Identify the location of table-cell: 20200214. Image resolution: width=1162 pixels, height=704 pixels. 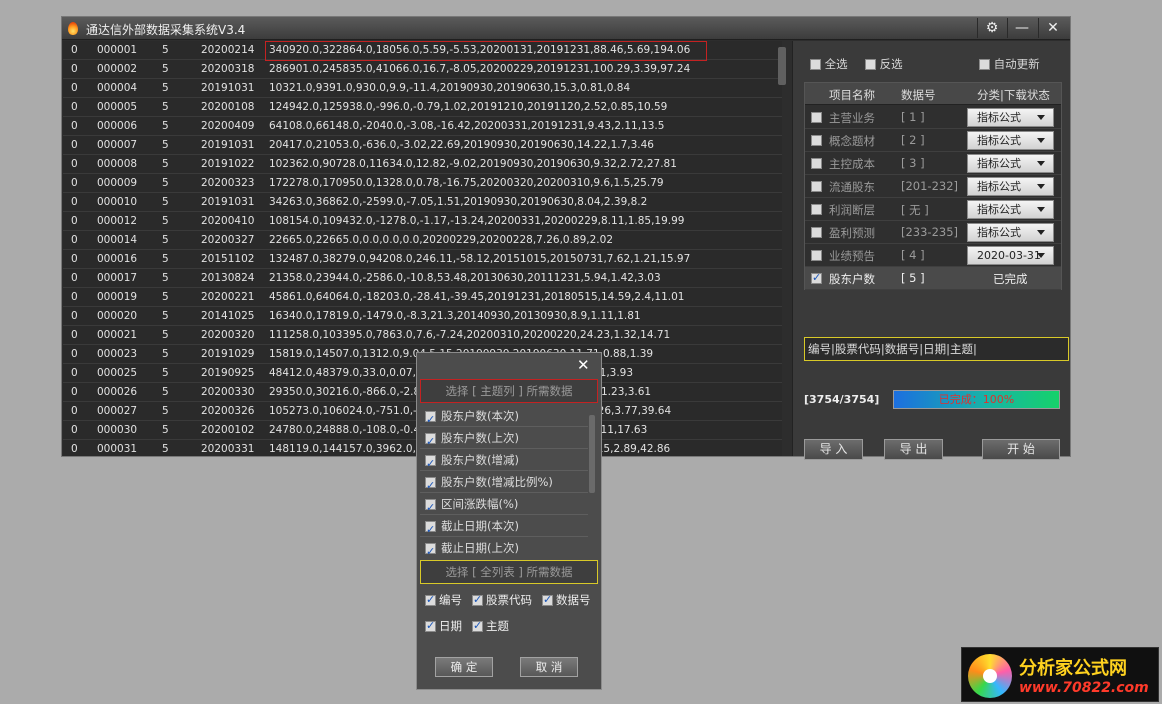
(228, 50).